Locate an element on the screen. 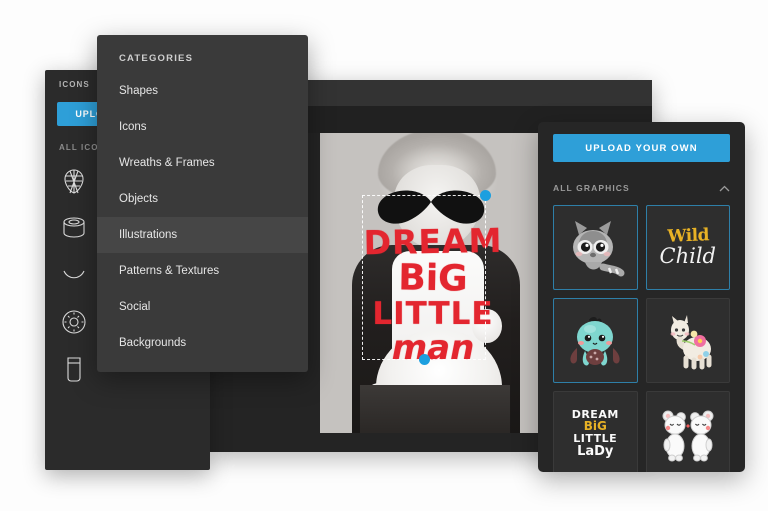 Image resolution: width=768 pixels, height=511 pixels. drink-glass-icon is located at coordinates (74, 368).